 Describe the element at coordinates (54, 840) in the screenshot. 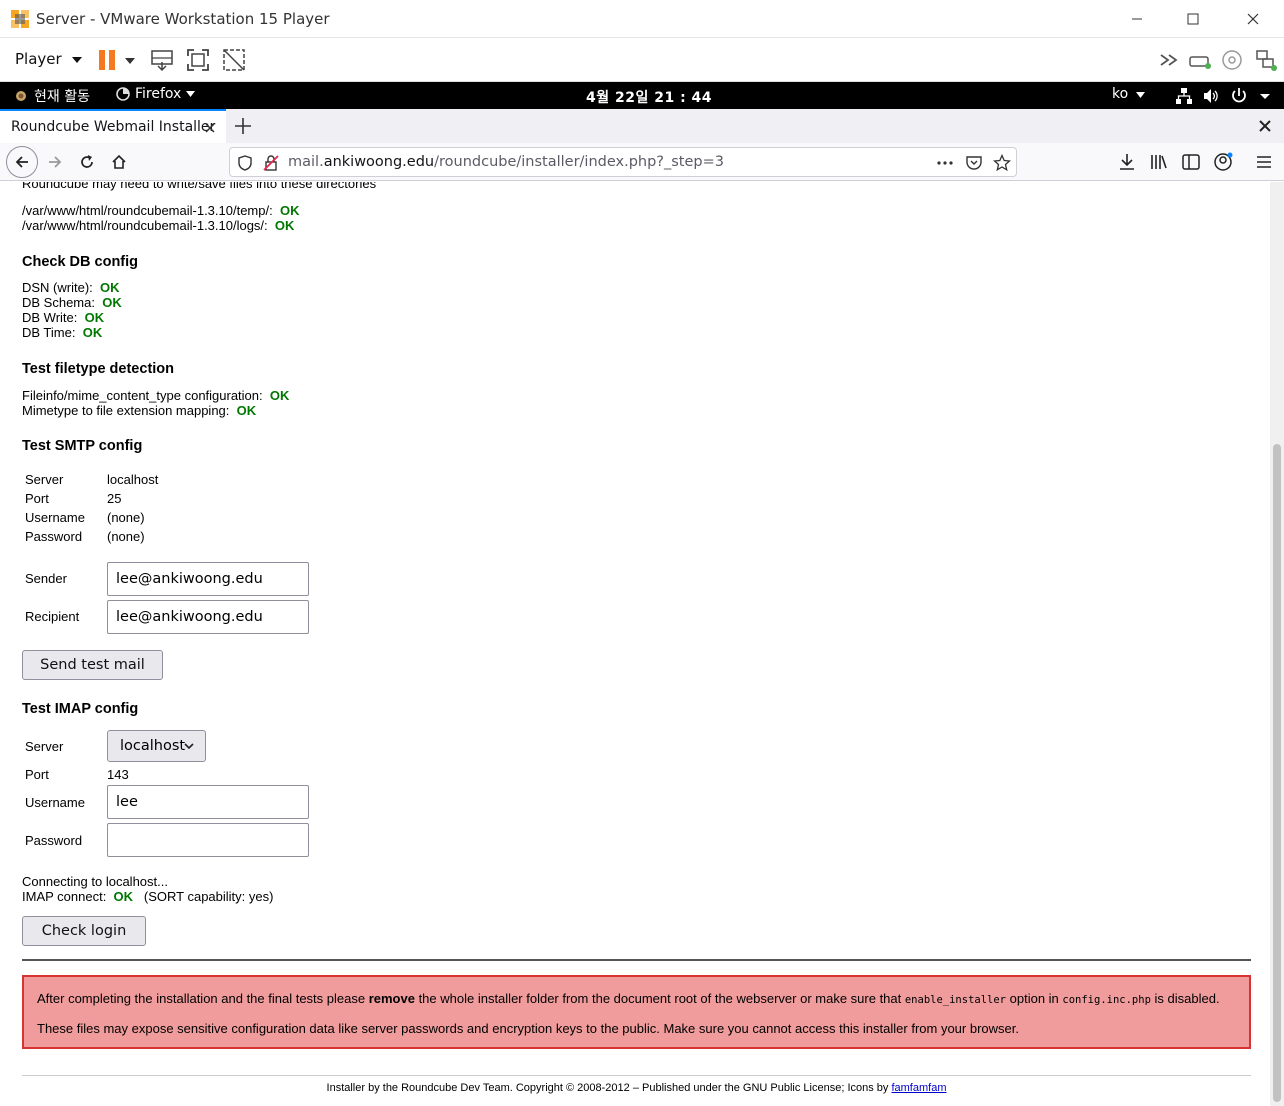

I see `imap-password-label: Password` at that location.